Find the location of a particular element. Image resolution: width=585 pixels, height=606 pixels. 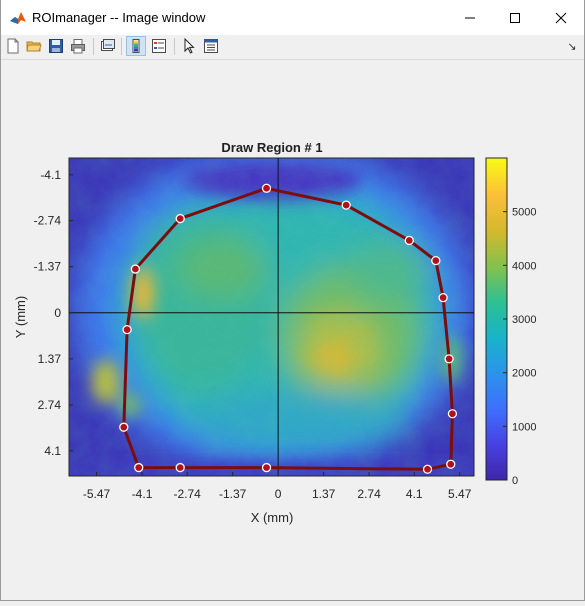

colorbar-tick-label: 0 is located at coordinates (515, 481).